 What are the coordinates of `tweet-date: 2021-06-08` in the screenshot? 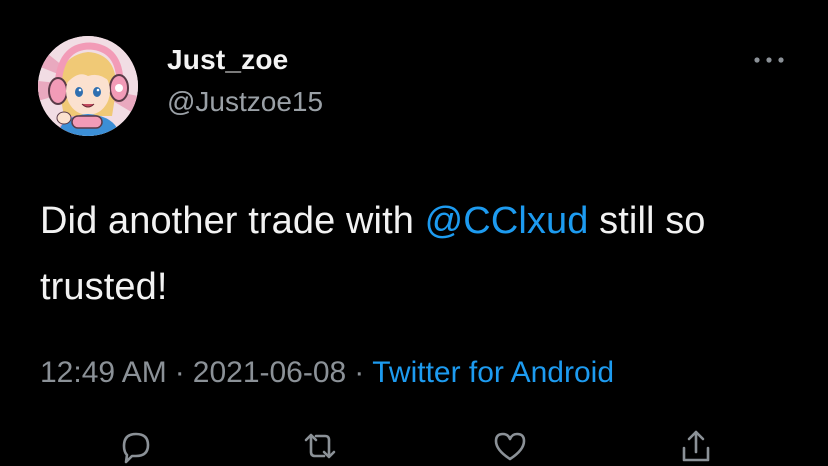 It's located at (269, 372).